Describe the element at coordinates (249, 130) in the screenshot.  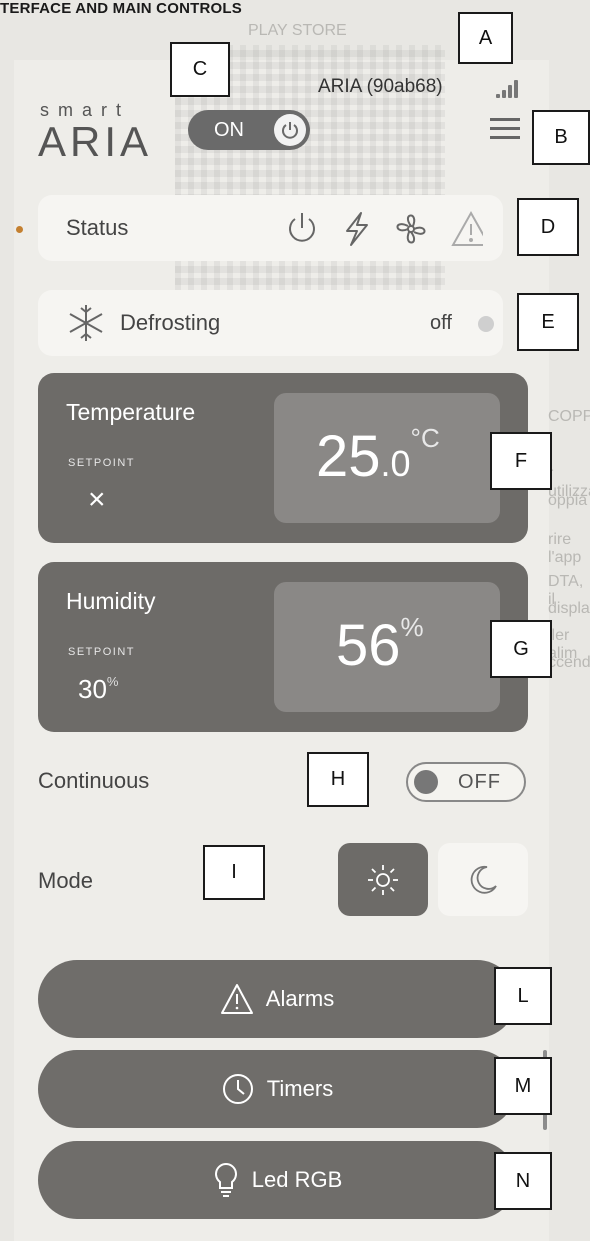
I see `power-toggle: ON` at that location.